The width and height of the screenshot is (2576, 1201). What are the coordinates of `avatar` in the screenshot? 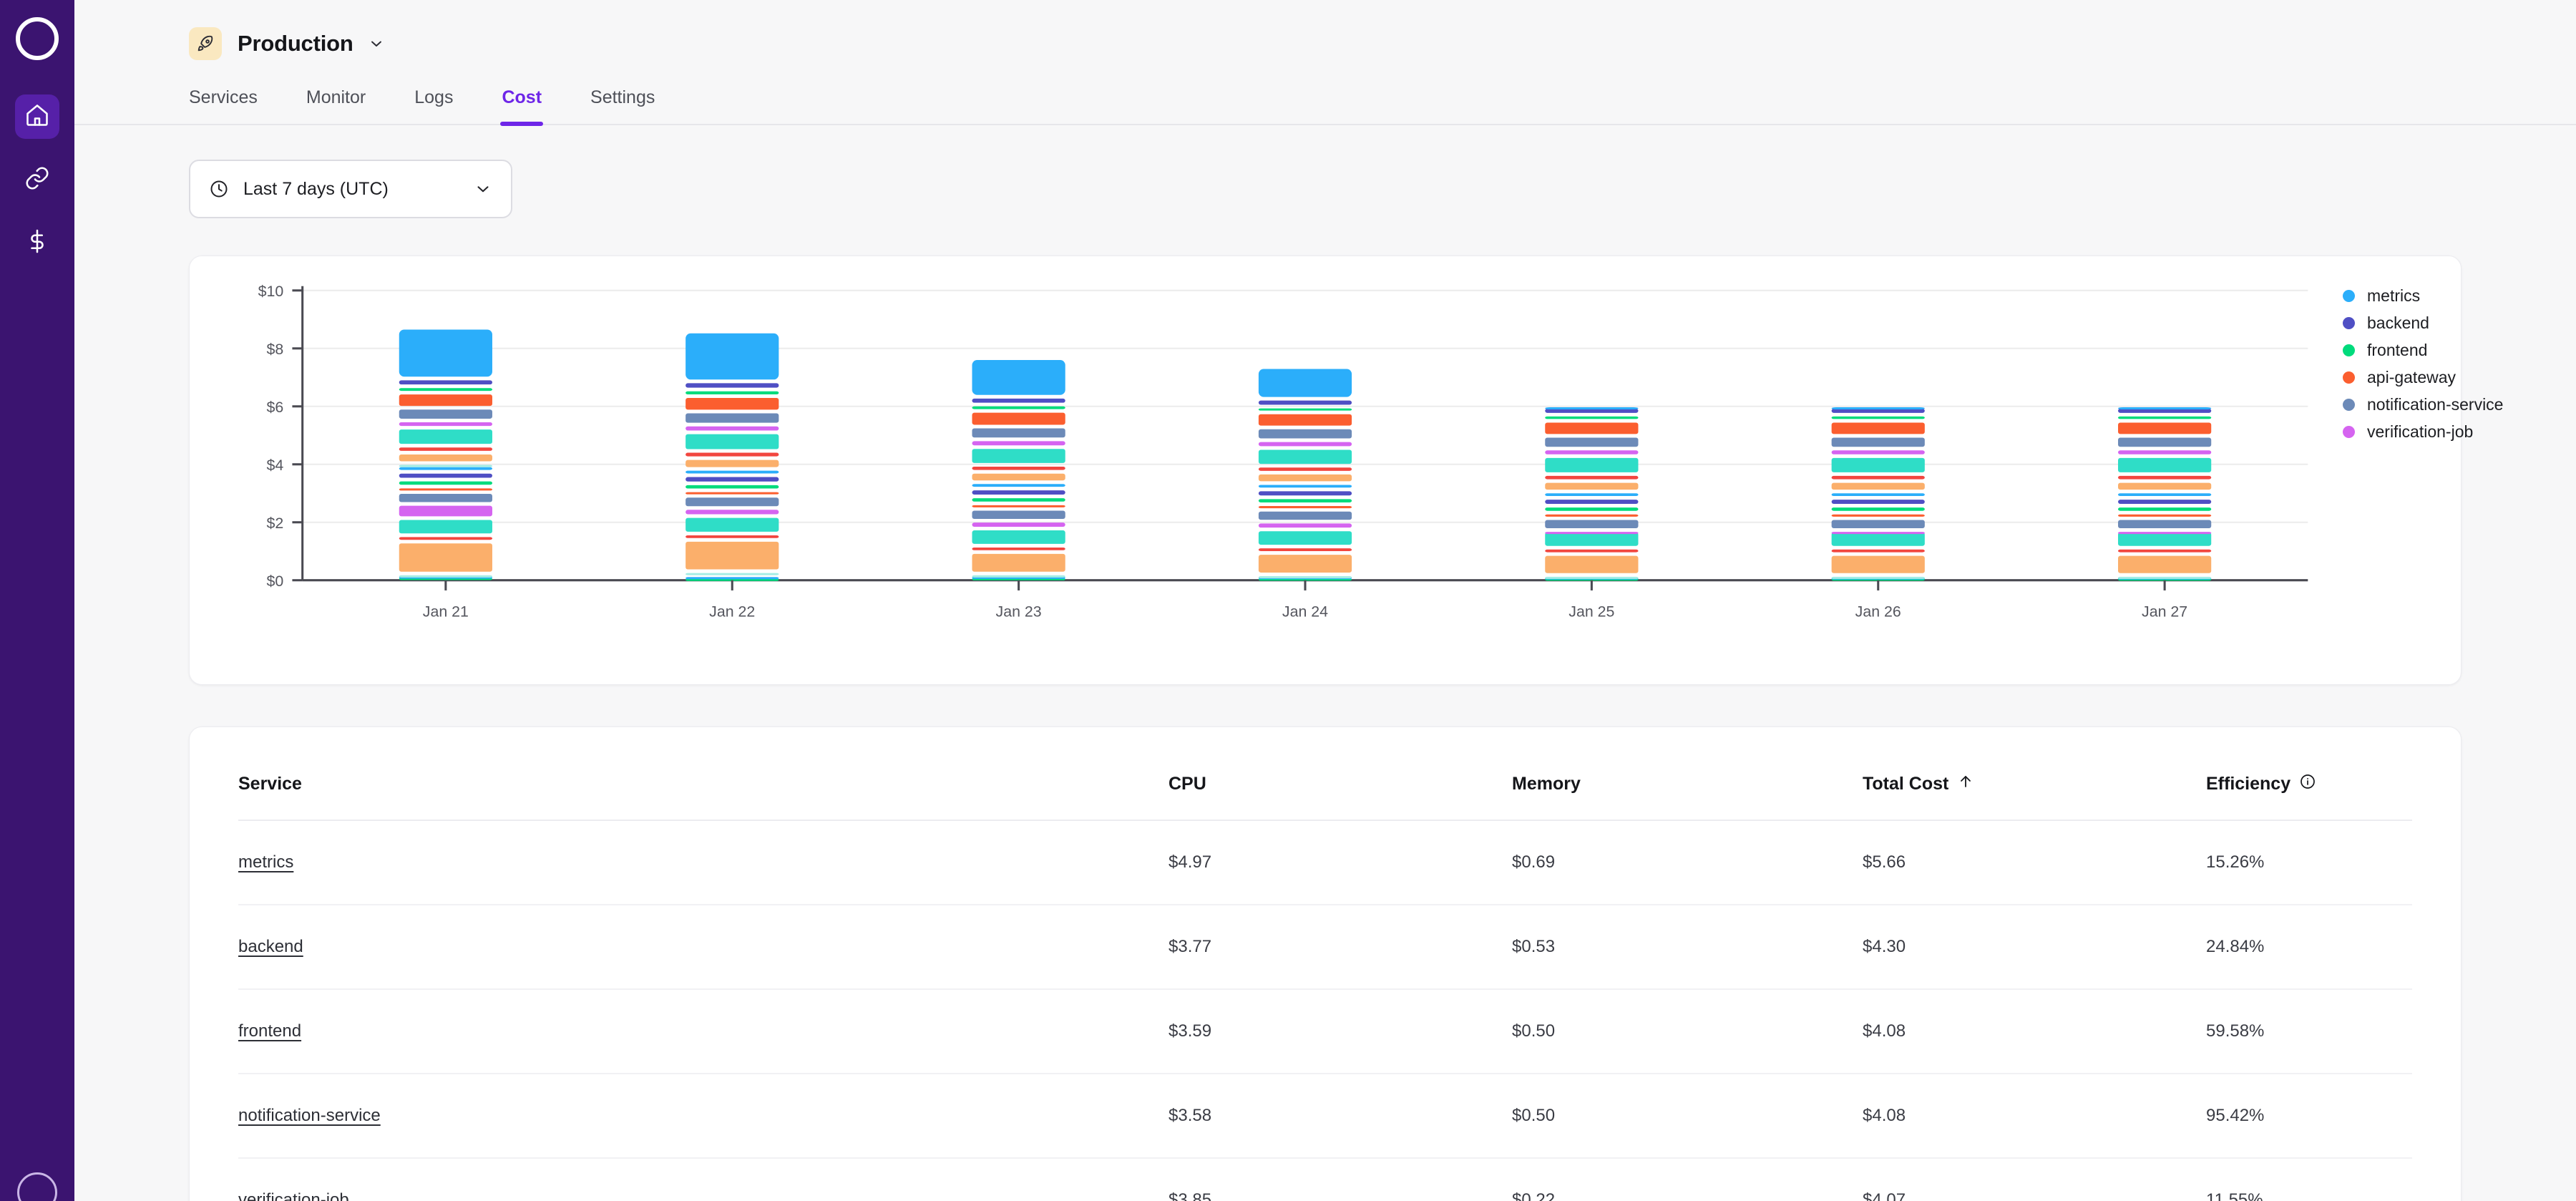 It's located at (37, 1186).